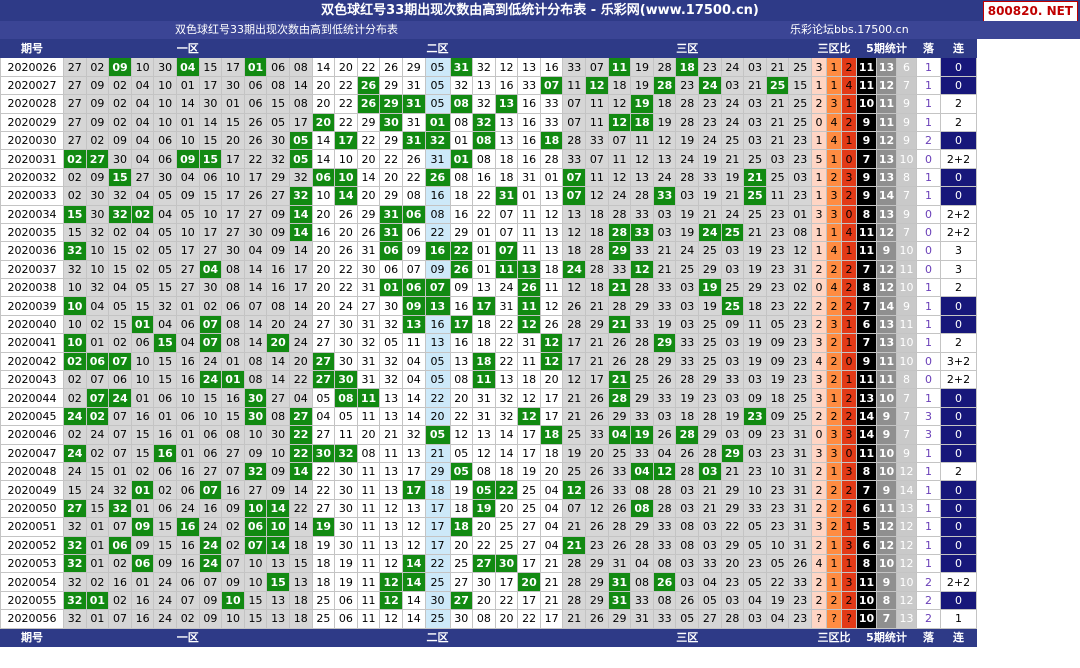 This screenshot has width=1080, height=668. What do you see at coordinates (866, 104) in the screenshot?
I see `five-period-stat-cell: 10` at bounding box center [866, 104].